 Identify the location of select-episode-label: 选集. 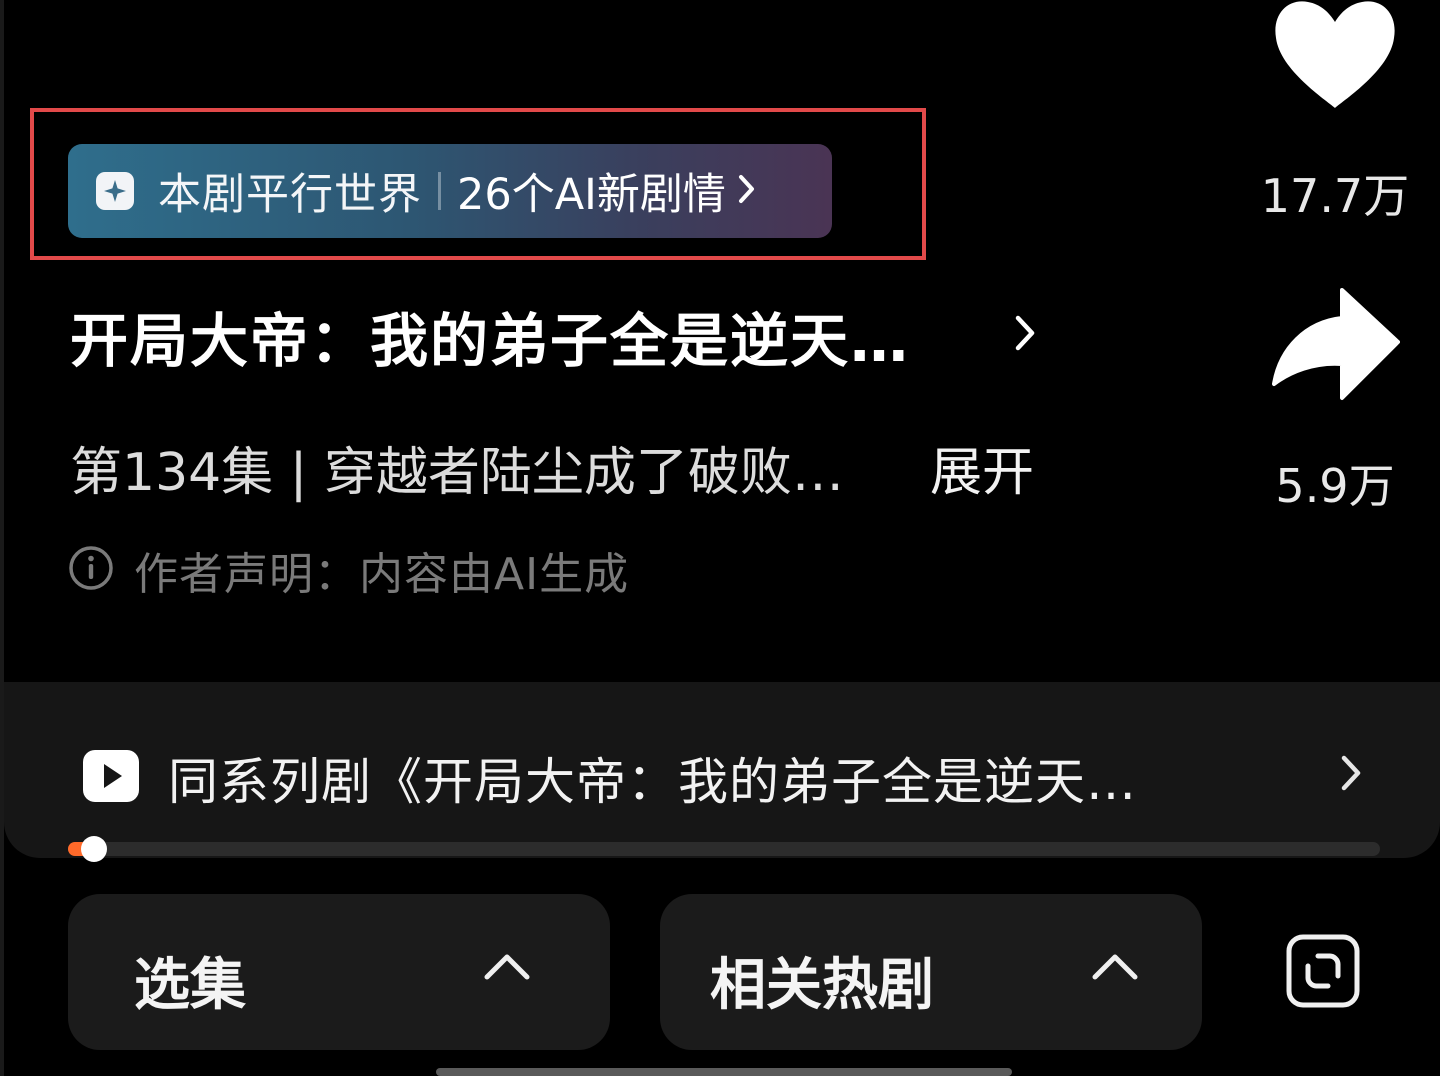
(190, 985).